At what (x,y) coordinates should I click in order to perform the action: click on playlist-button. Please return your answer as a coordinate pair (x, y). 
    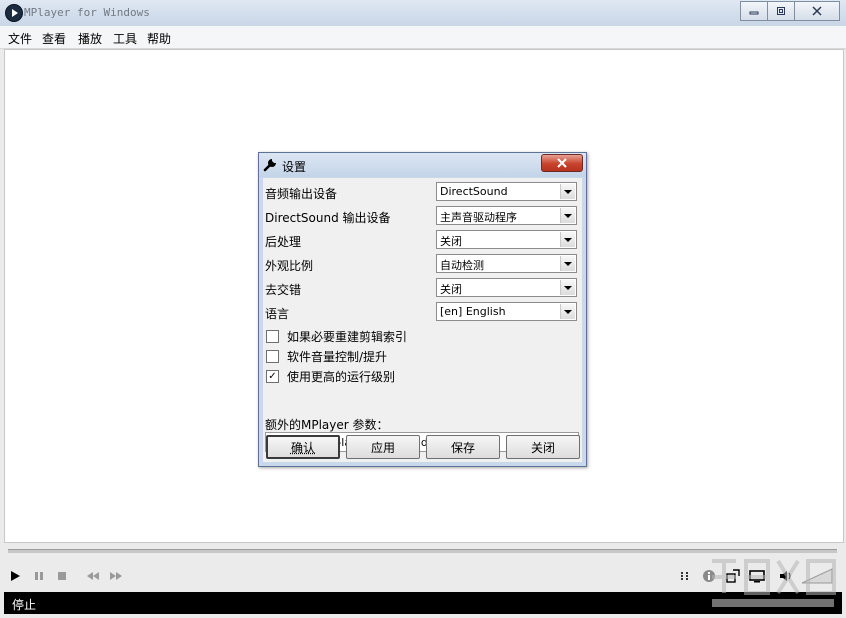
    Looking at the image, I should click on (685, 576).